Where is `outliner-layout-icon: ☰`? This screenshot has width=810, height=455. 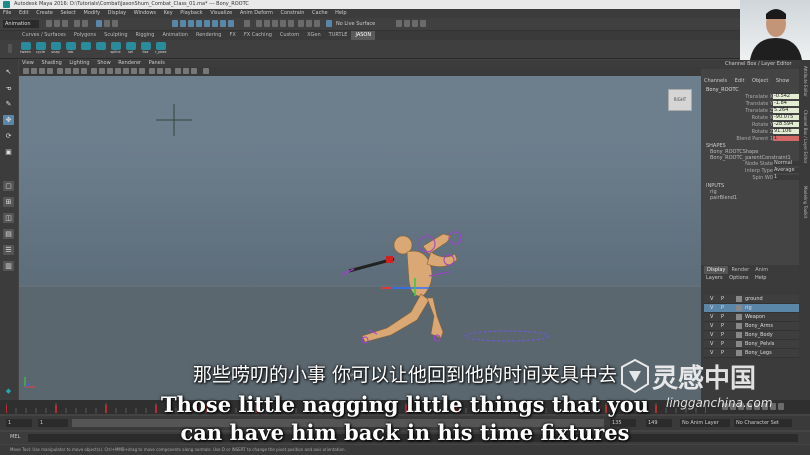 outliner-layout-icon: ☰ is located at coordinates (8, 250).